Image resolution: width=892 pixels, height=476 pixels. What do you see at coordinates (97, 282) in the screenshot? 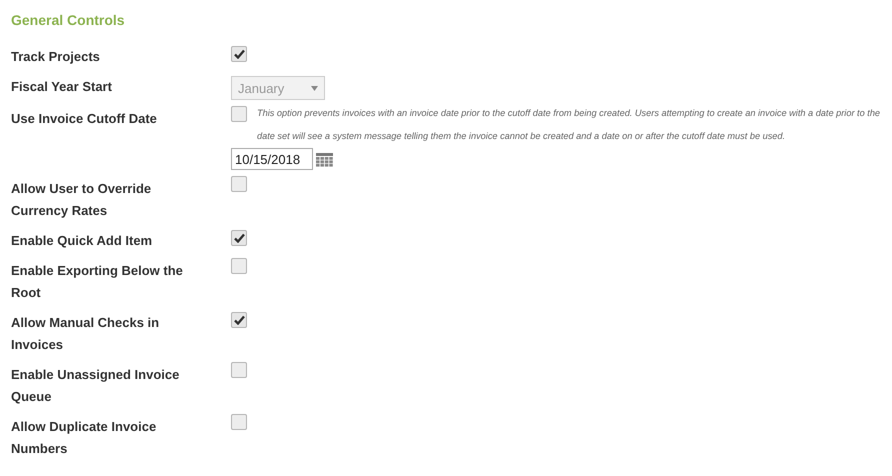
I see `setting-label: Enable Exporting Below the Root` at bounding box center [97, 282].